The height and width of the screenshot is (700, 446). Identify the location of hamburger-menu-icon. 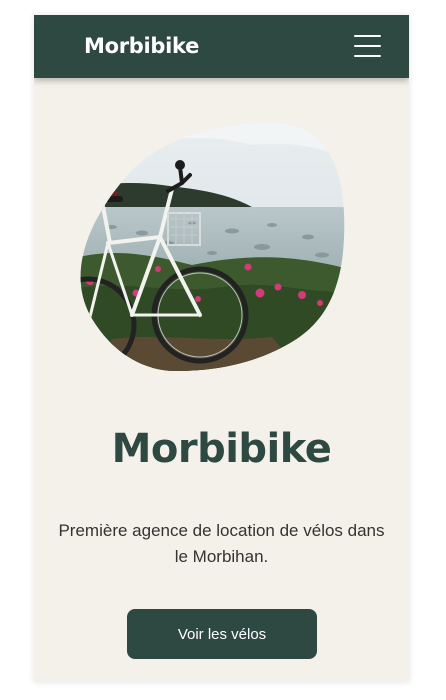
(368, 46).